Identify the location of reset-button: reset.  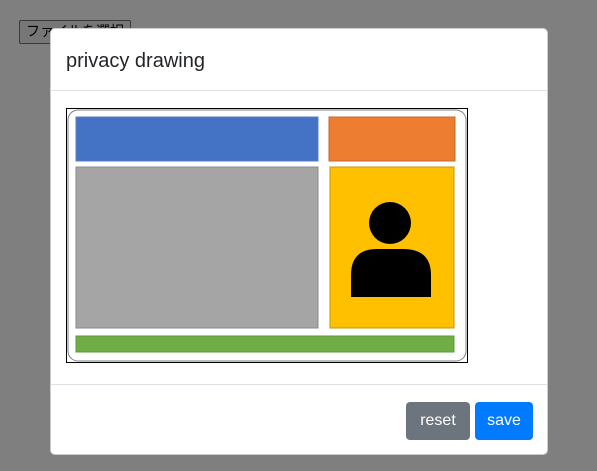
(438, 421).